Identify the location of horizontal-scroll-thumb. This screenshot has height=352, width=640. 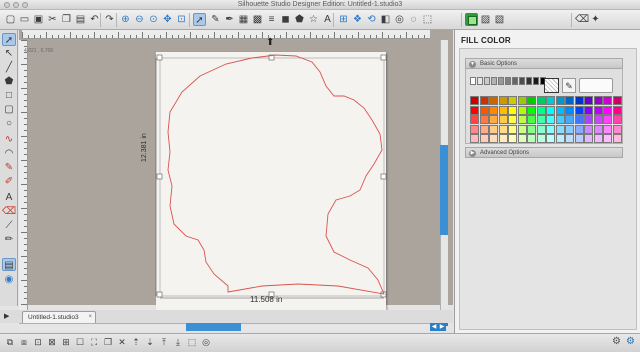
(213, 327).